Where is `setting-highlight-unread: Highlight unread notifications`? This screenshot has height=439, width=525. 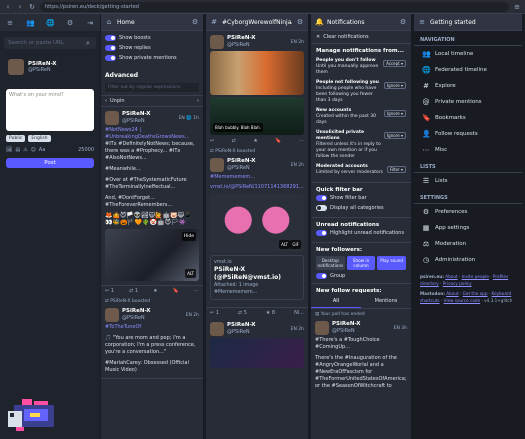 setting-highlight-unread: Highlight unread notifications is located at coordinates (361, 233).